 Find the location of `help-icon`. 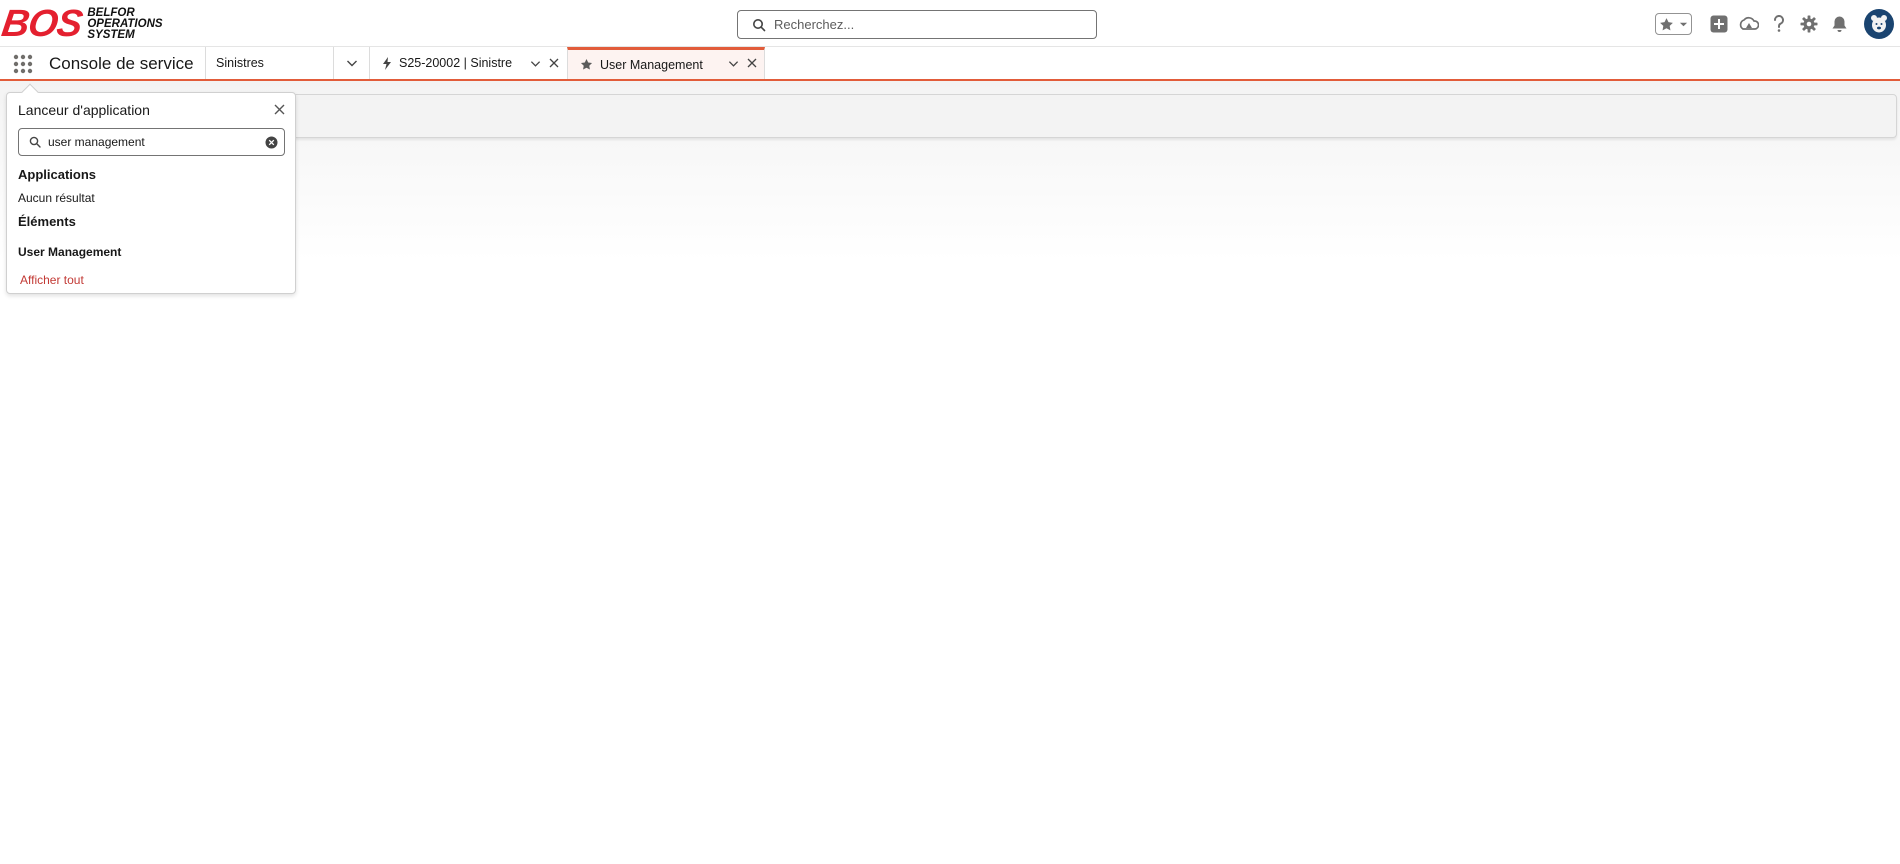

help-icon is located at coordinates (1779, 24).